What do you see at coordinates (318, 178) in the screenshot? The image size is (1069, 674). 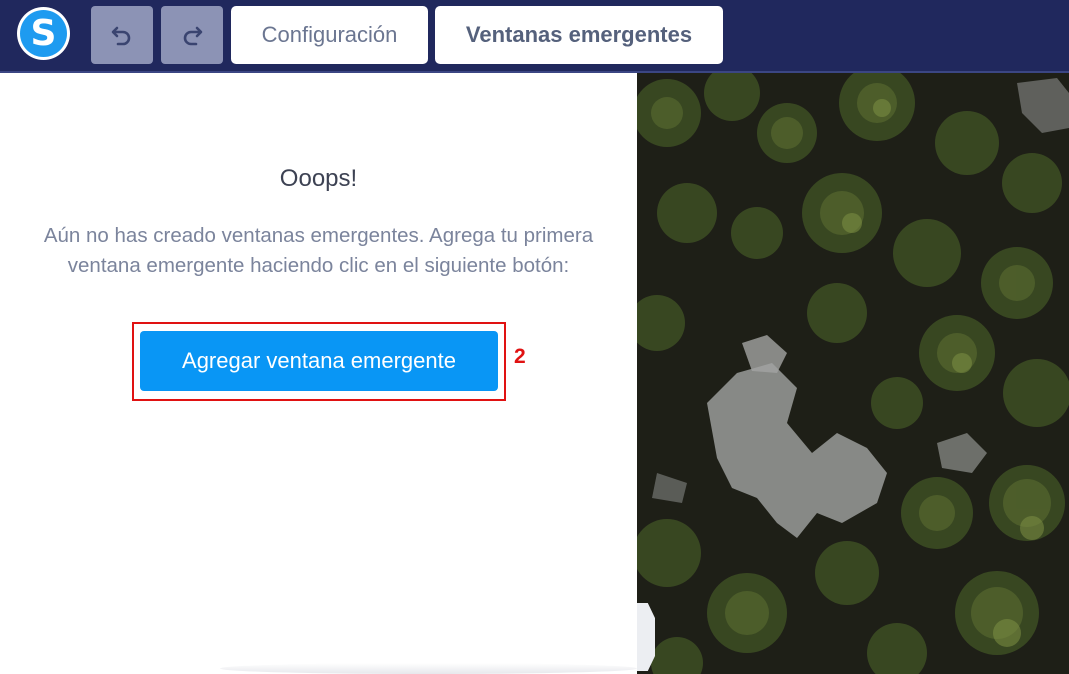 I see `empty-state-title: Ooops!` at bounding box center [318, 178].